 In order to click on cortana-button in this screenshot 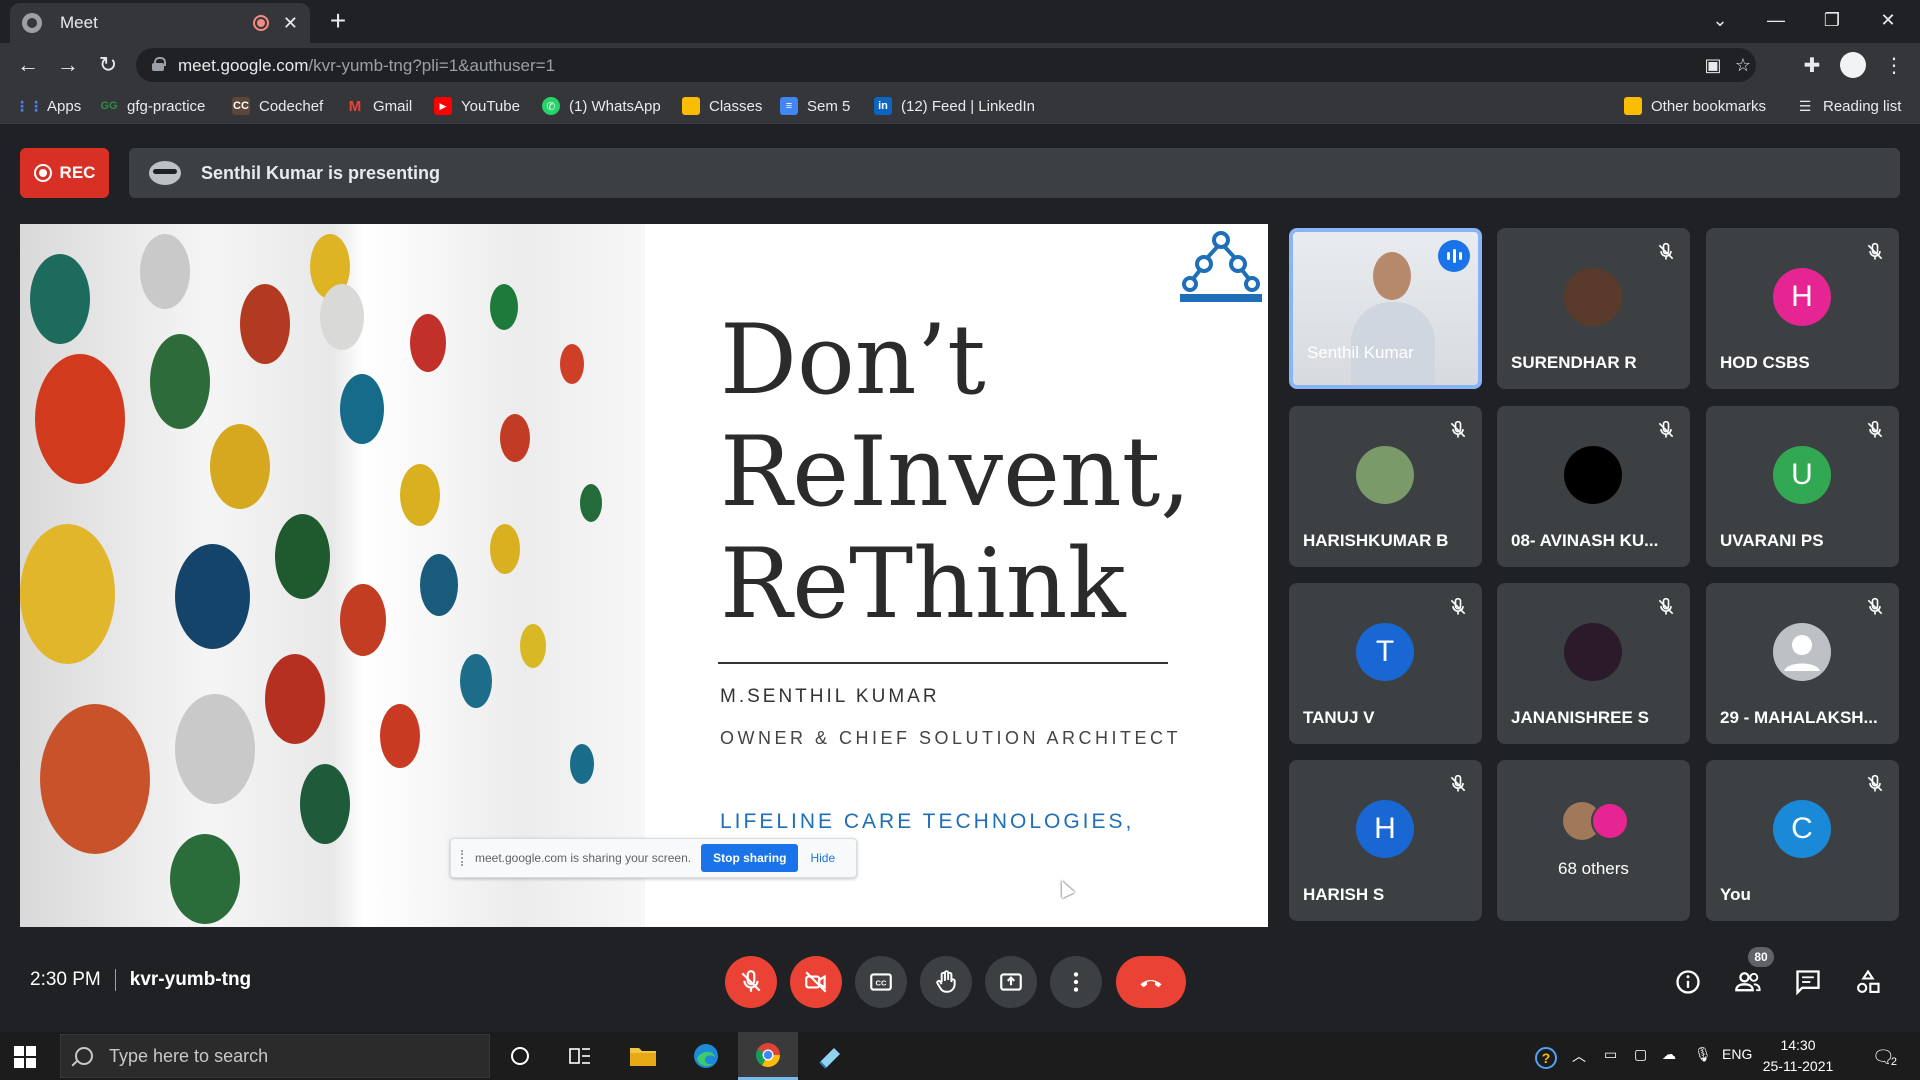, I will do `click(520, 1056)`.